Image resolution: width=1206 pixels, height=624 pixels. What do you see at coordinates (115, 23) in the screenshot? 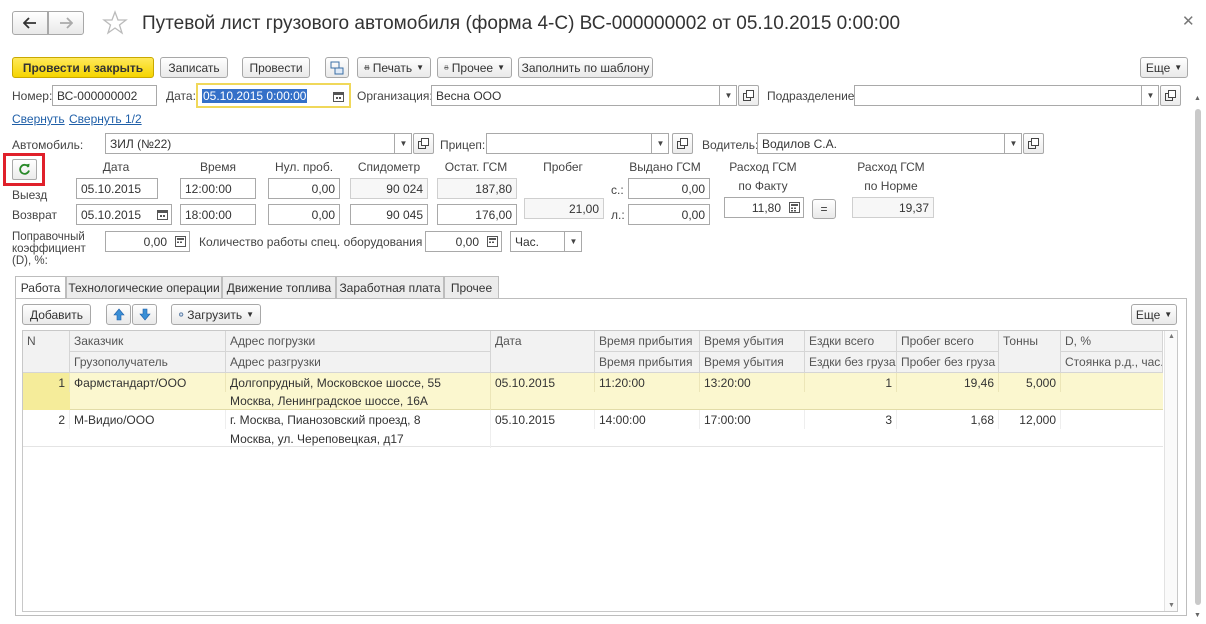
I see `favorite-star-icon` at bounding box center [115, 23].